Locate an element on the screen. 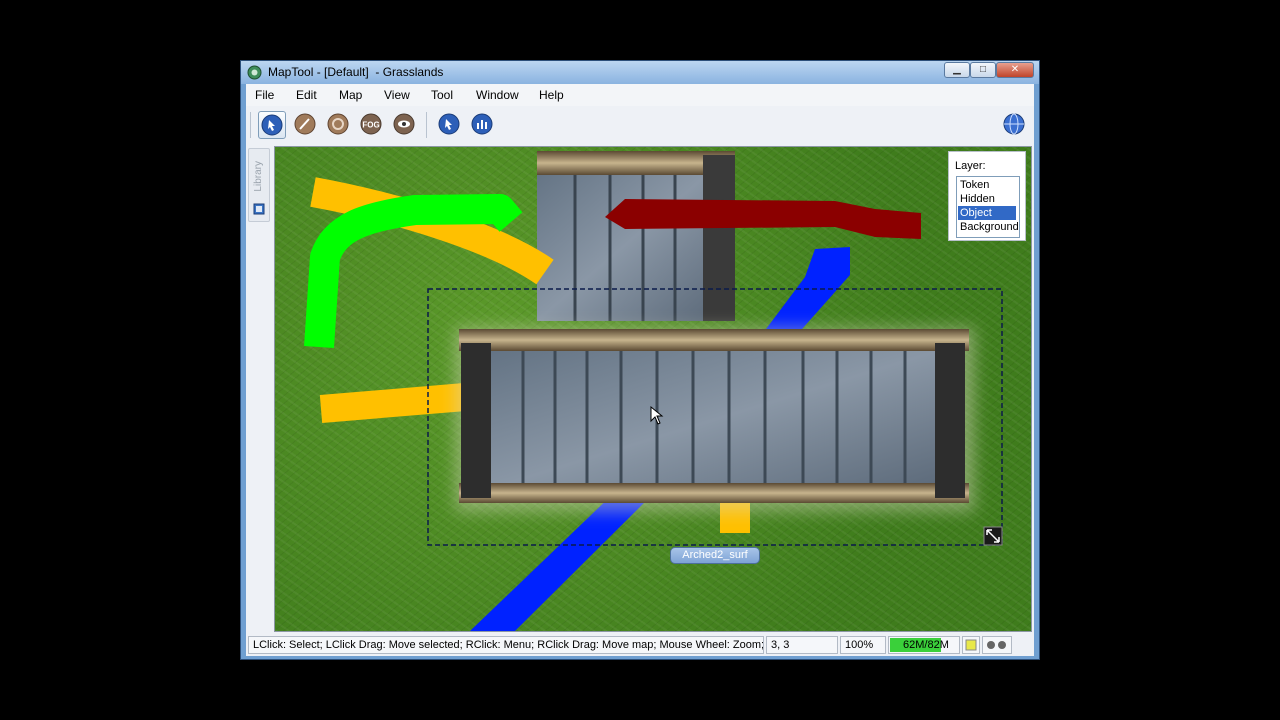 The height and width of the screenshot is (720, 1280). stats-tool-icon is located at coordinates (482, 124).